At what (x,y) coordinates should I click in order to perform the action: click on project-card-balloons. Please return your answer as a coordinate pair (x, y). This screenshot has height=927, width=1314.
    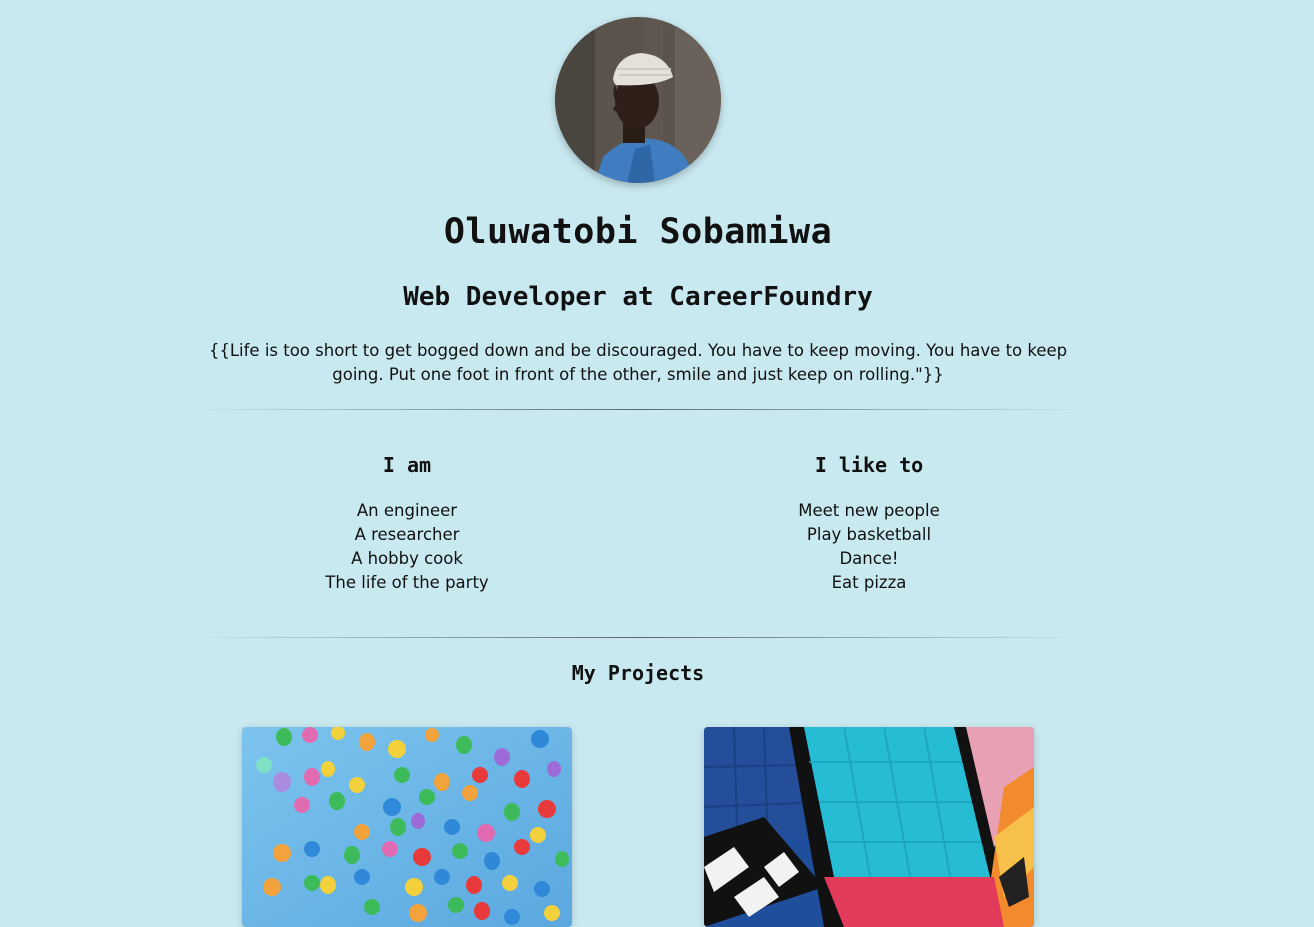
    Looking at the image, I should click on (407, 827).